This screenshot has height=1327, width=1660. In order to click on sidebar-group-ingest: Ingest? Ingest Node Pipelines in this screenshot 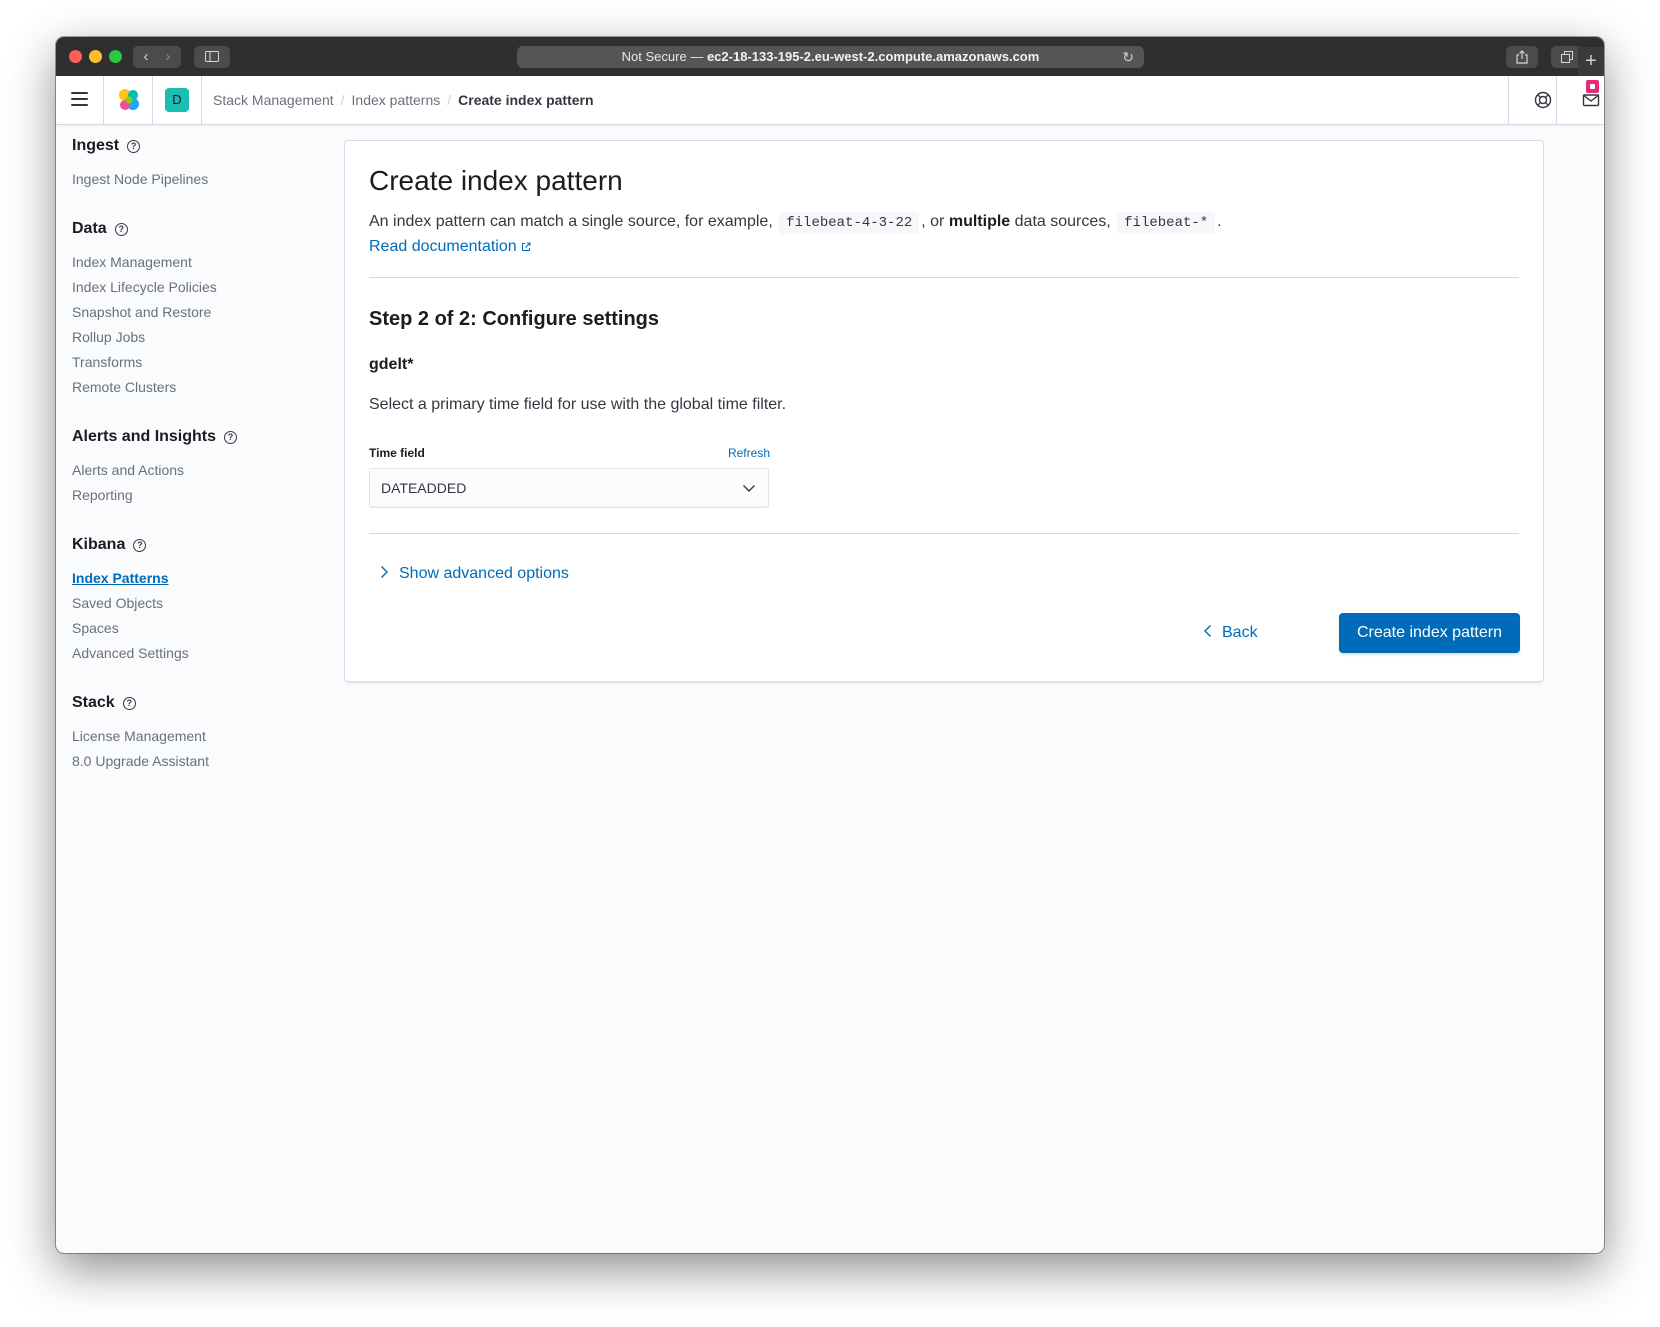, I will do `click(197, 164)`.